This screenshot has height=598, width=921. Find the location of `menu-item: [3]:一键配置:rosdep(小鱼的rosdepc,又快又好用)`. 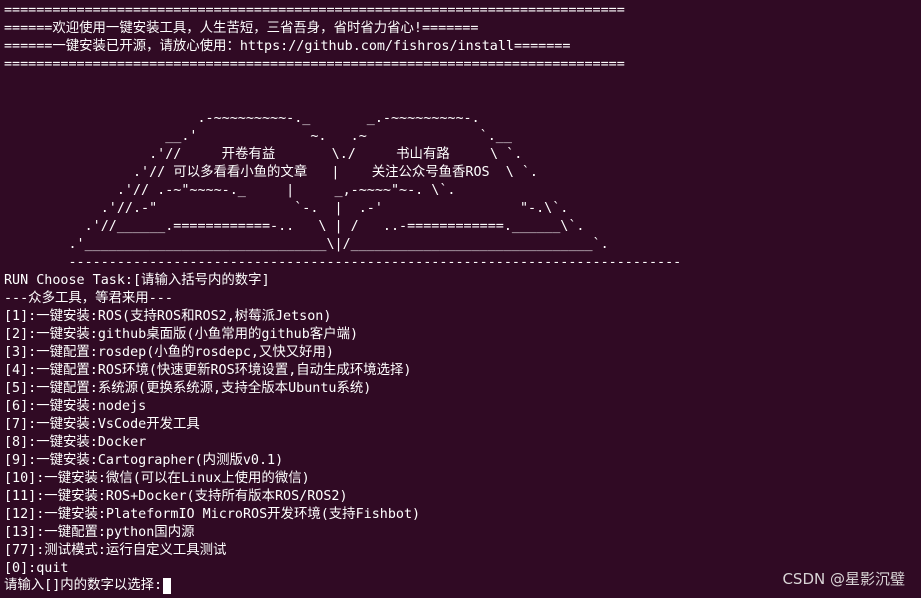

menu-item: [3]:一键配置:rosdep(小鱼的rosdepc,又快又好用) is located at coordinates (169, 352).